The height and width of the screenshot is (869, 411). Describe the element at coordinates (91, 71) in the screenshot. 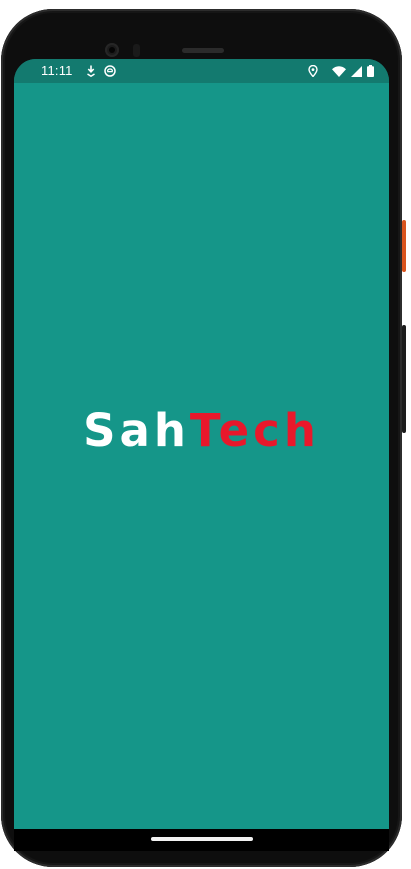

I see `download-icon` at that location.